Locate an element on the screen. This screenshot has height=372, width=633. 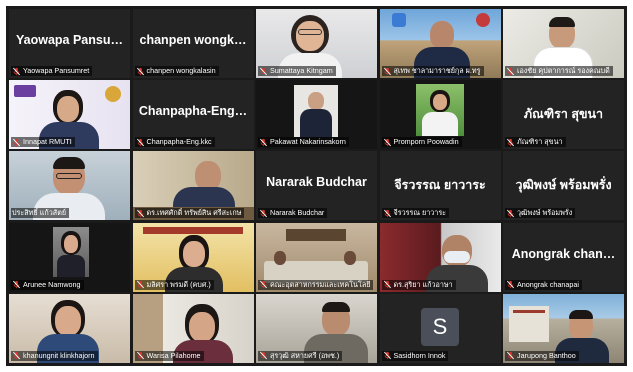
tile-malisa: มลิศรา พรมดี (คบศ.) is located at coordinates (193, 257).